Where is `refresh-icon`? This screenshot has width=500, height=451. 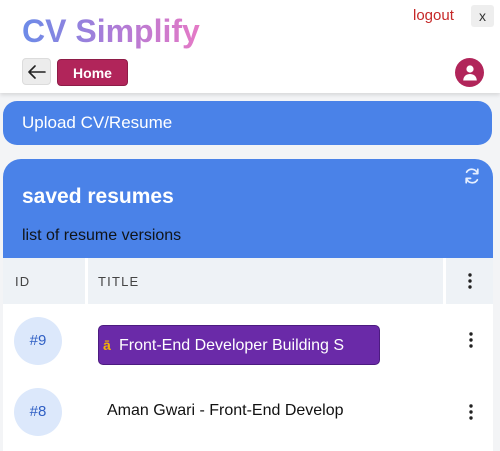
refresh-icon is located at coordinates (472, 176).